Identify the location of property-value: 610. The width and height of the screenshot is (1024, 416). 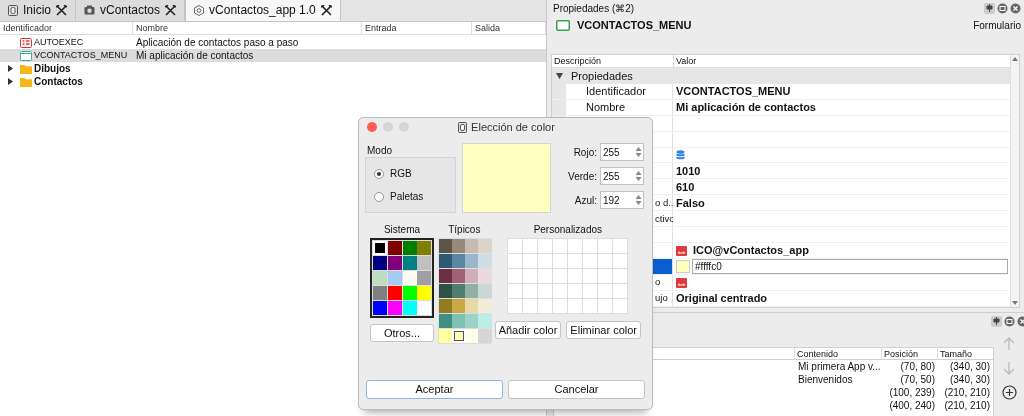
(685, 187).